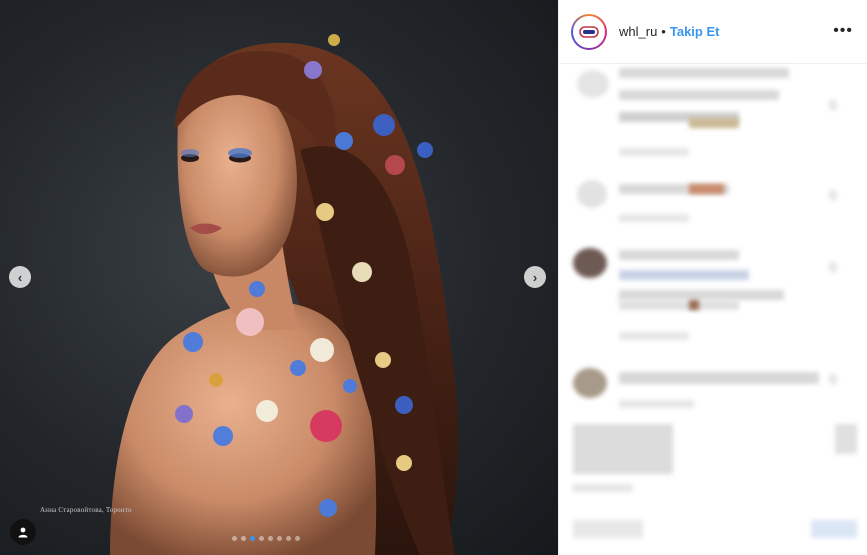 The image size is (867, 555). Describe the element at coordinates (695, 31) in the screenshot. I see `follow-button: Takip Et` at that location.